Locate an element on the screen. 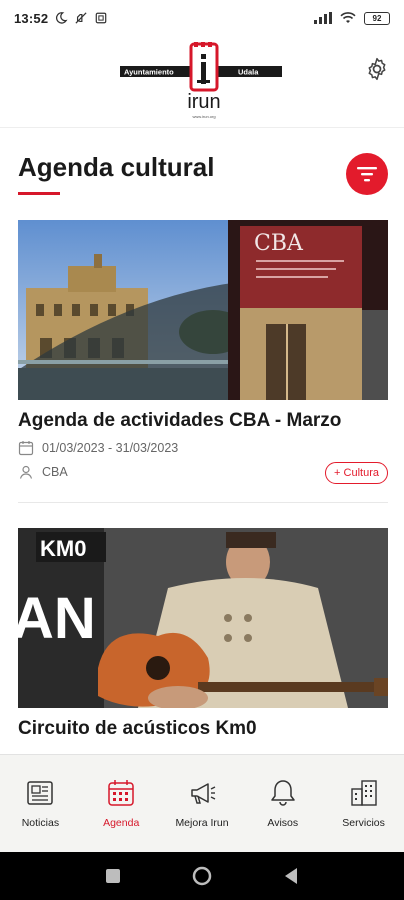  page-title: Agenda cultural is located at coordinates (116, 167).